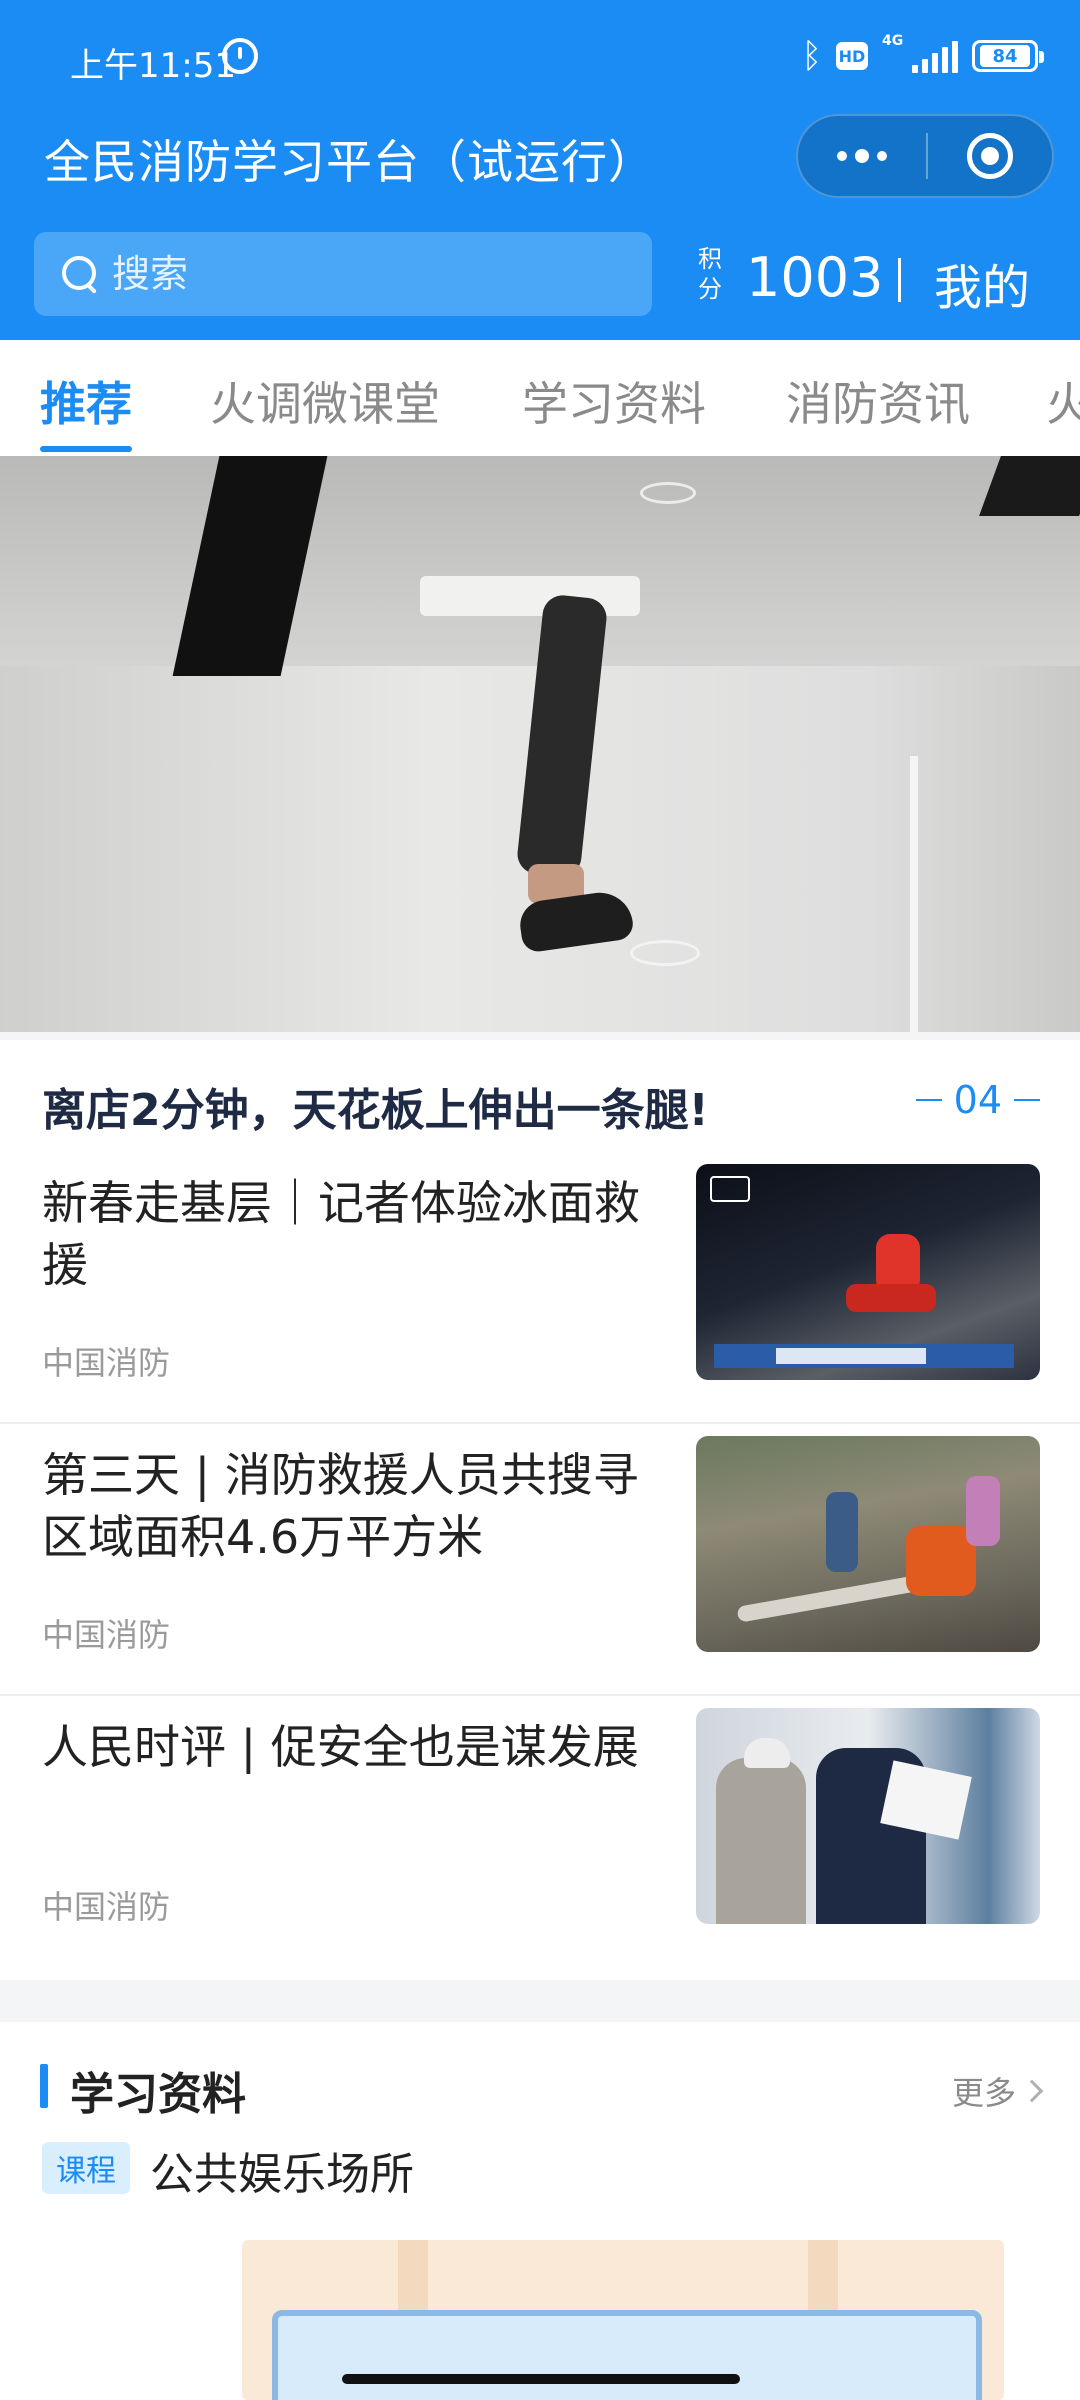  Describe the element at coordinates (341, 1234) in the screenshot. I see `news-title: 新春走基层｜记者体验冰面救援` at that location.